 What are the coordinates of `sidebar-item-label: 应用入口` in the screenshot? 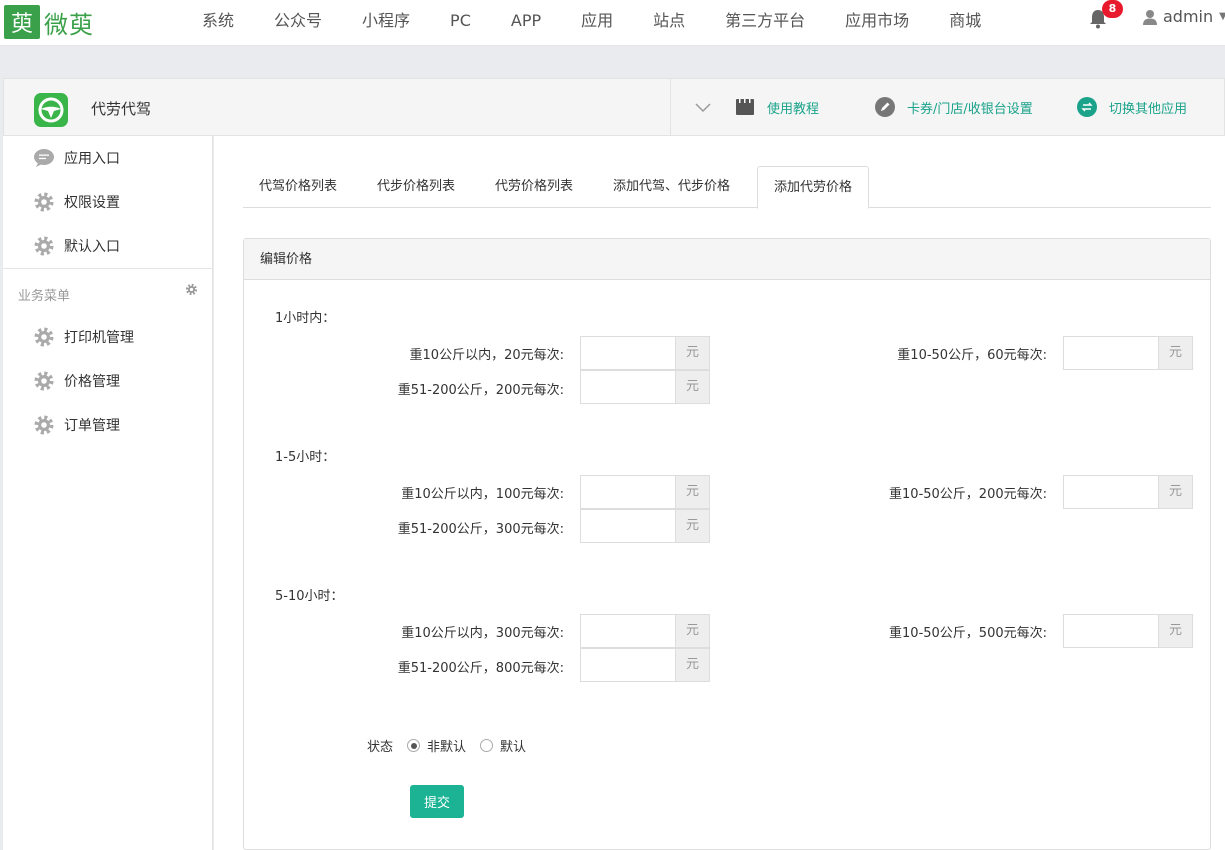 It's located at (92, 159).